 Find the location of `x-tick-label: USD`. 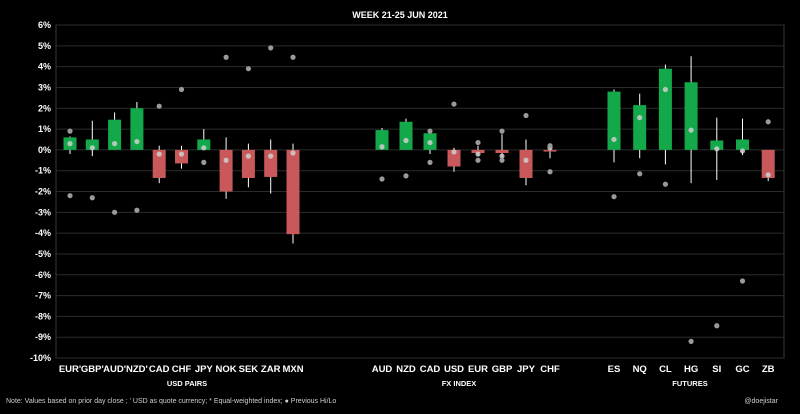

x-tick-label: USD is located at coordinates (454, 369).